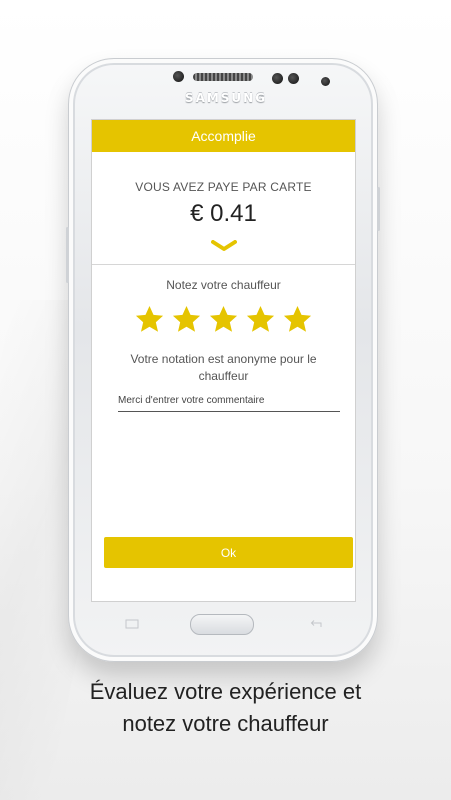 This screenshot has width=451, height=800. I want to click on sensor-icon, so click(178, 76).